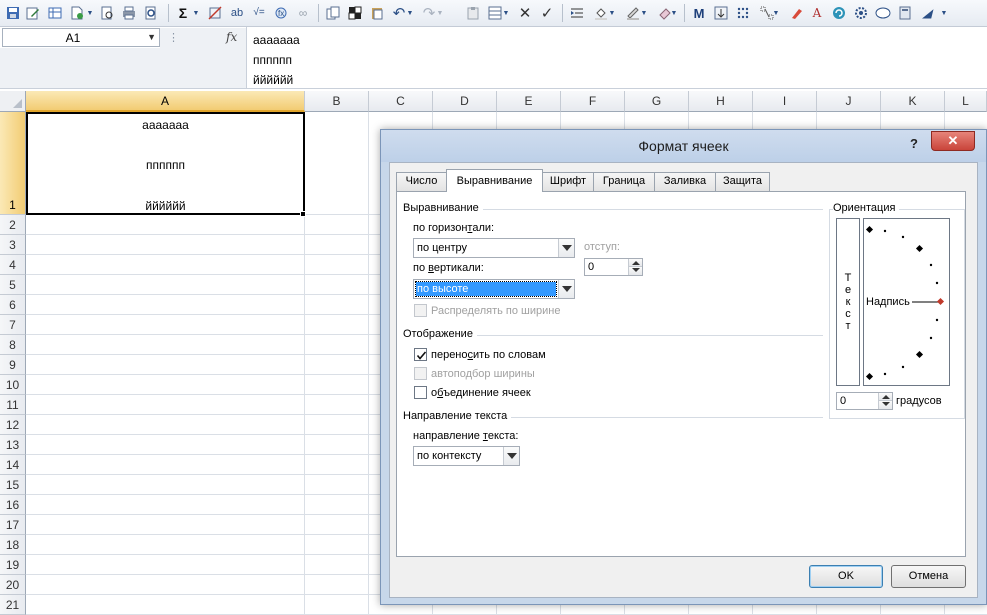  What do you see at coordinates (13, 545) in the screenshot?
I see `row-header-18: 18` at bounding box center [13, 545].